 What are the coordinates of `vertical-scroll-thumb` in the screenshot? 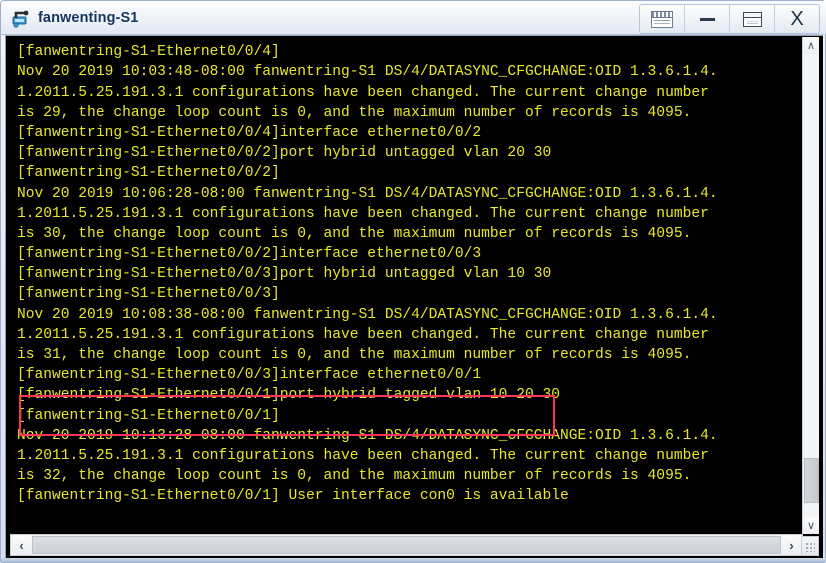 It's located at (811, 480).